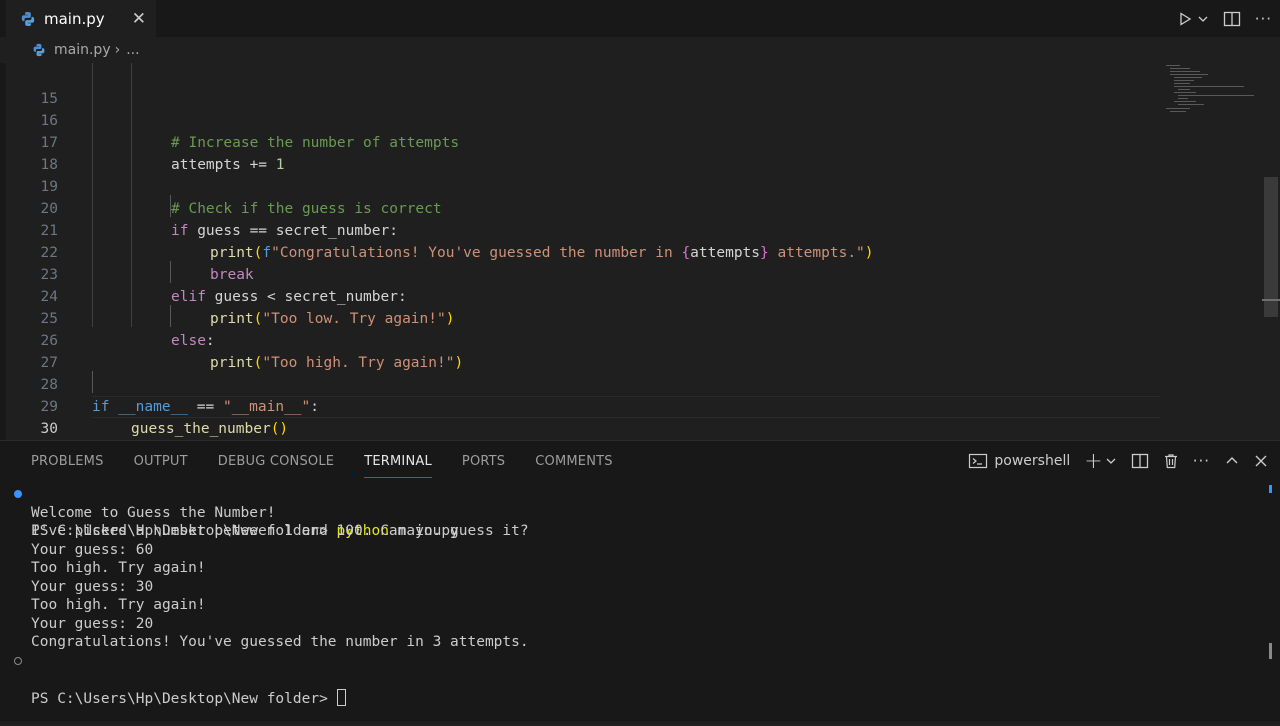 This screenshot has height=726, width=1280. I want to click on breadcrumb-file: main.py, so click(82, 50).